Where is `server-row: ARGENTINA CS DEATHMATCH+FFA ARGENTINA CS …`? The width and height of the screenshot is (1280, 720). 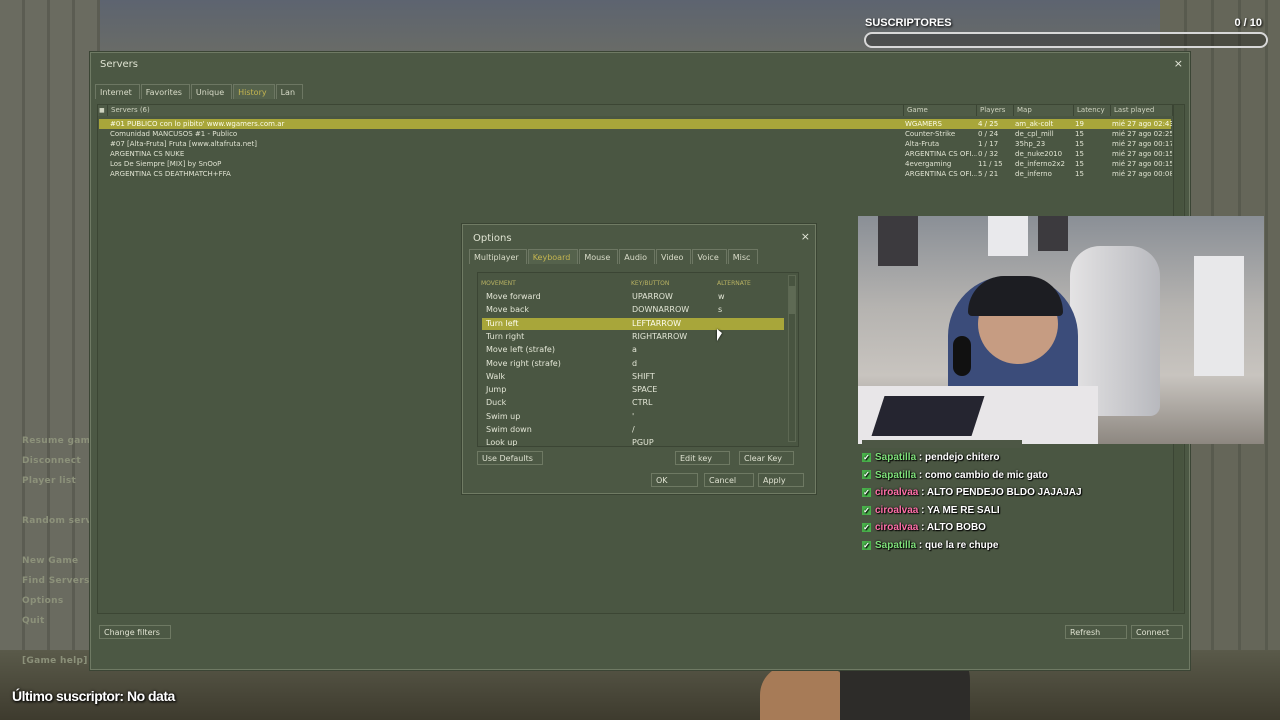
server-row: ARGENTINA CS DEATHMATCH+FFA ARGENTINA CS … is located at coordinates (635, 174).